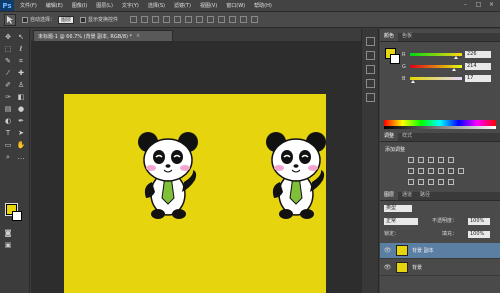 Image resolution: width=500 pixels, height=293 pixels. I want to click on eraser-tool-icon: ◧, so click(21, 97).